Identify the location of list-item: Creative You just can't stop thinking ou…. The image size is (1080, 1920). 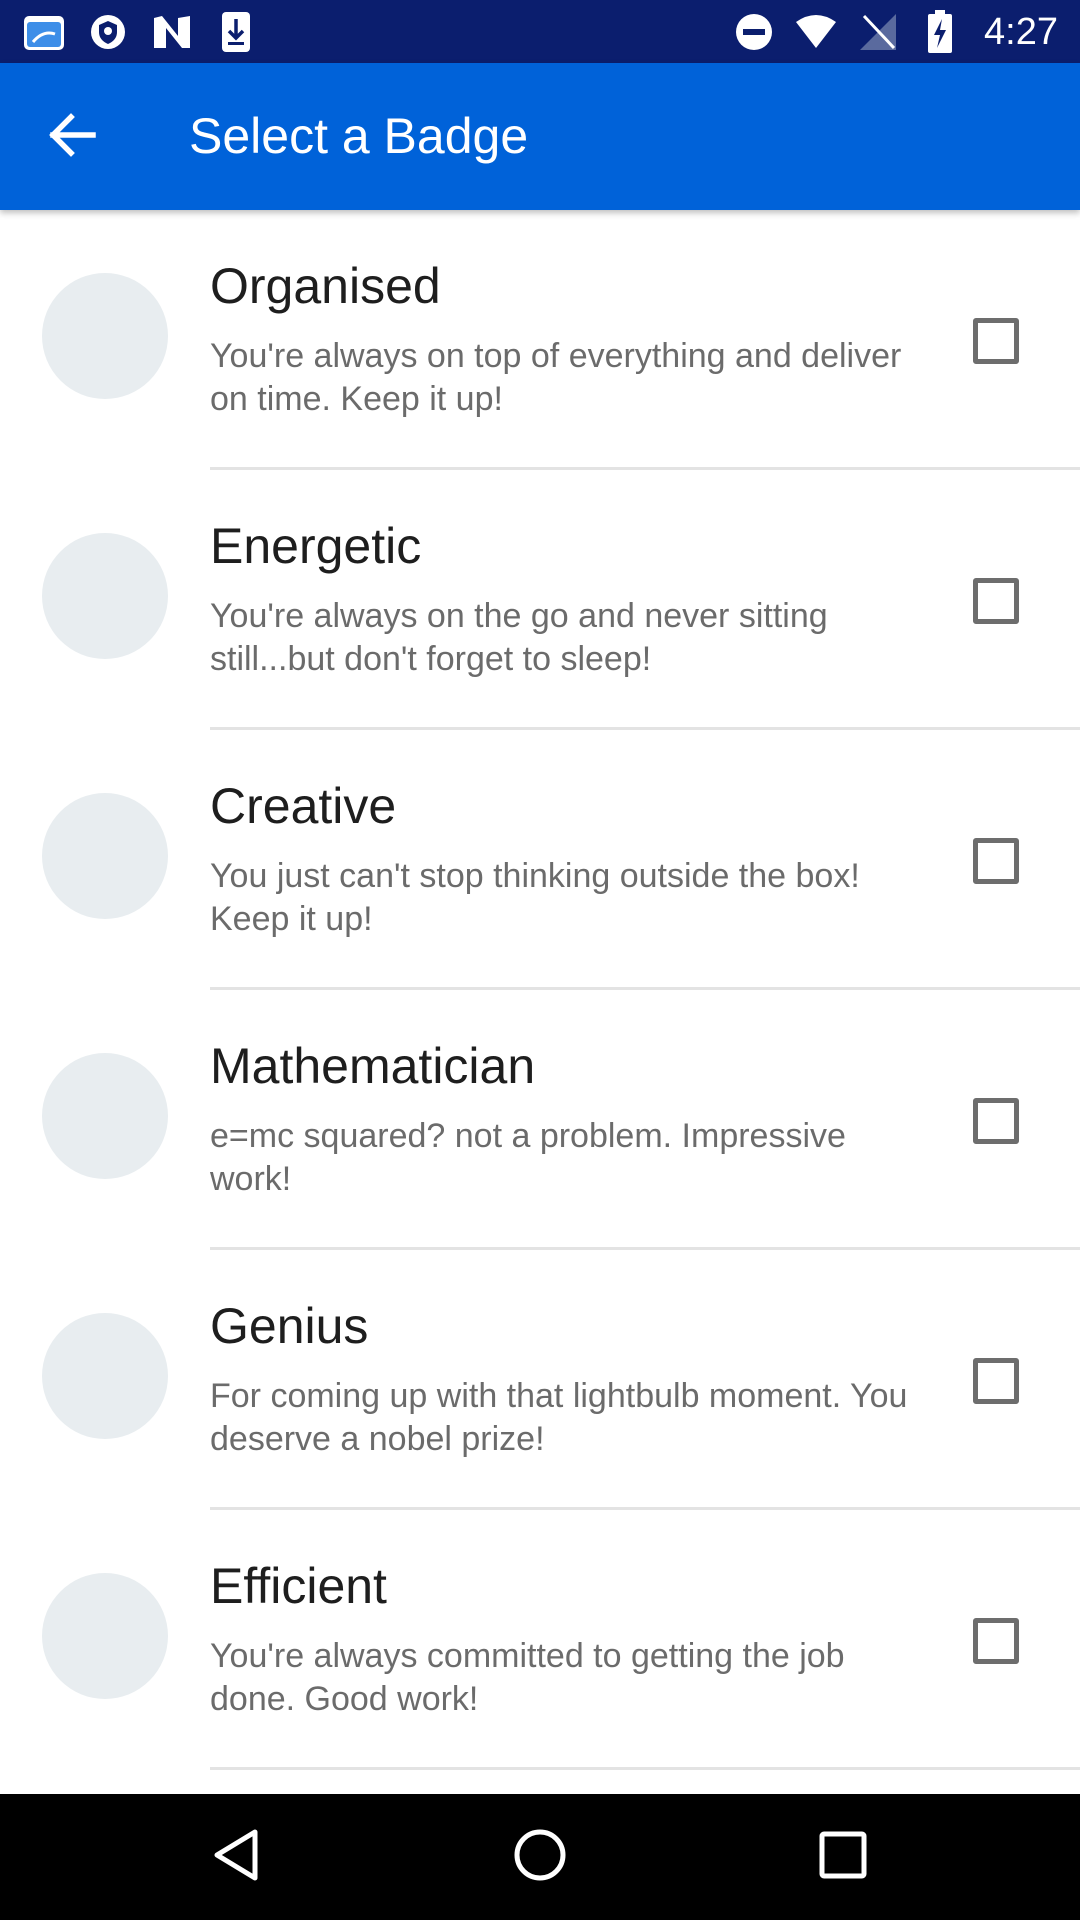
(540, 860).